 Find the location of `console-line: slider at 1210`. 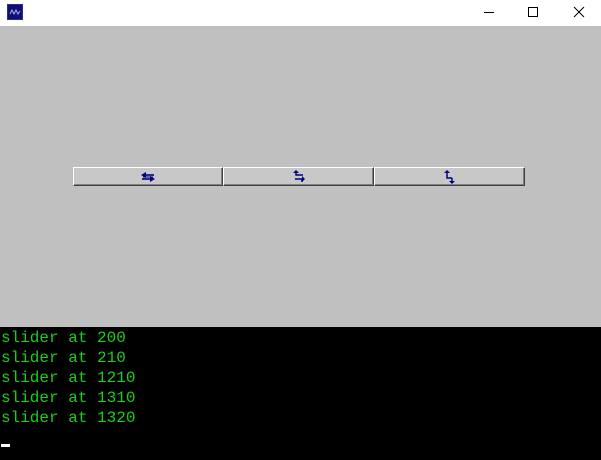

console-line: slider at 1210 is located at coordinates (68, 378).